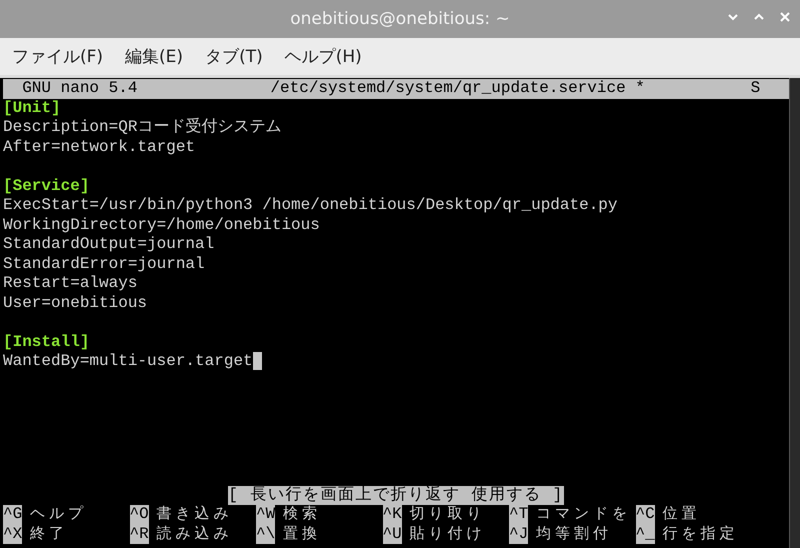 Image resolution: width=800 pixels, height=548 pixels. I want to click on scrollbar, so click(794, 313).